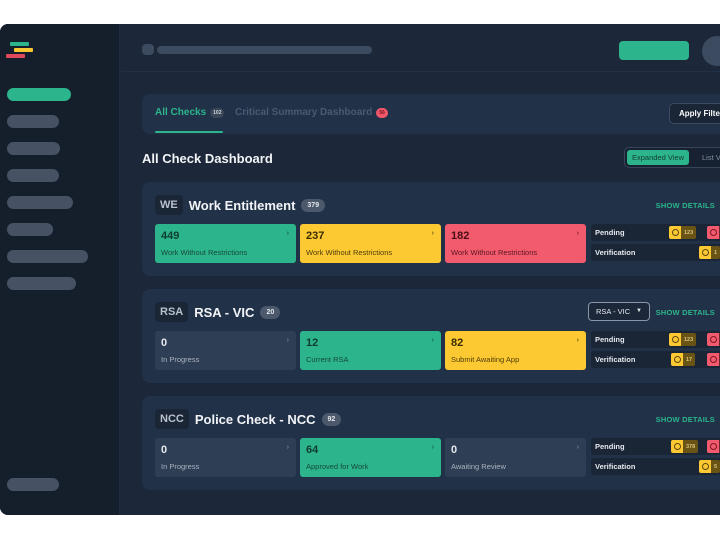  I want to click on section-title: RSA - VIC, so click(224, 312).